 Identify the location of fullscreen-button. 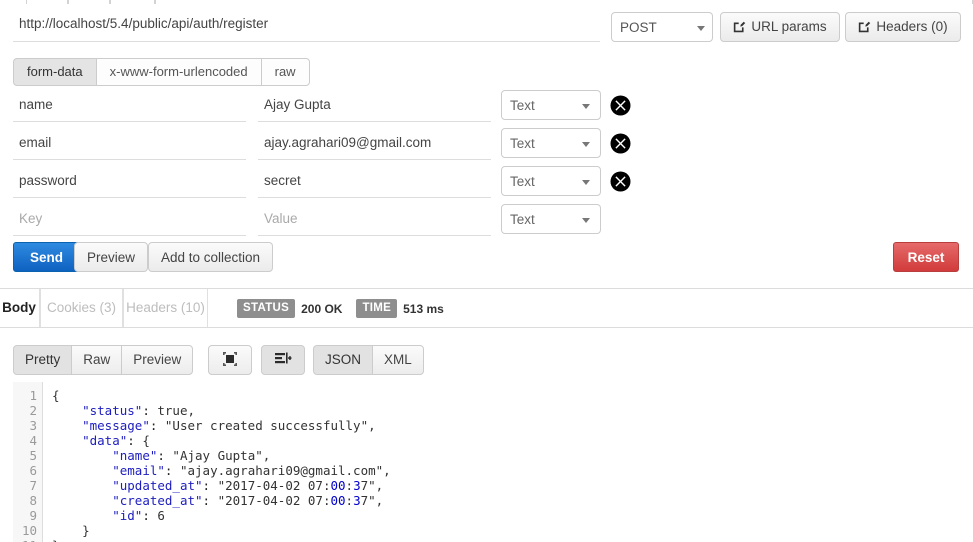
(230, 360).